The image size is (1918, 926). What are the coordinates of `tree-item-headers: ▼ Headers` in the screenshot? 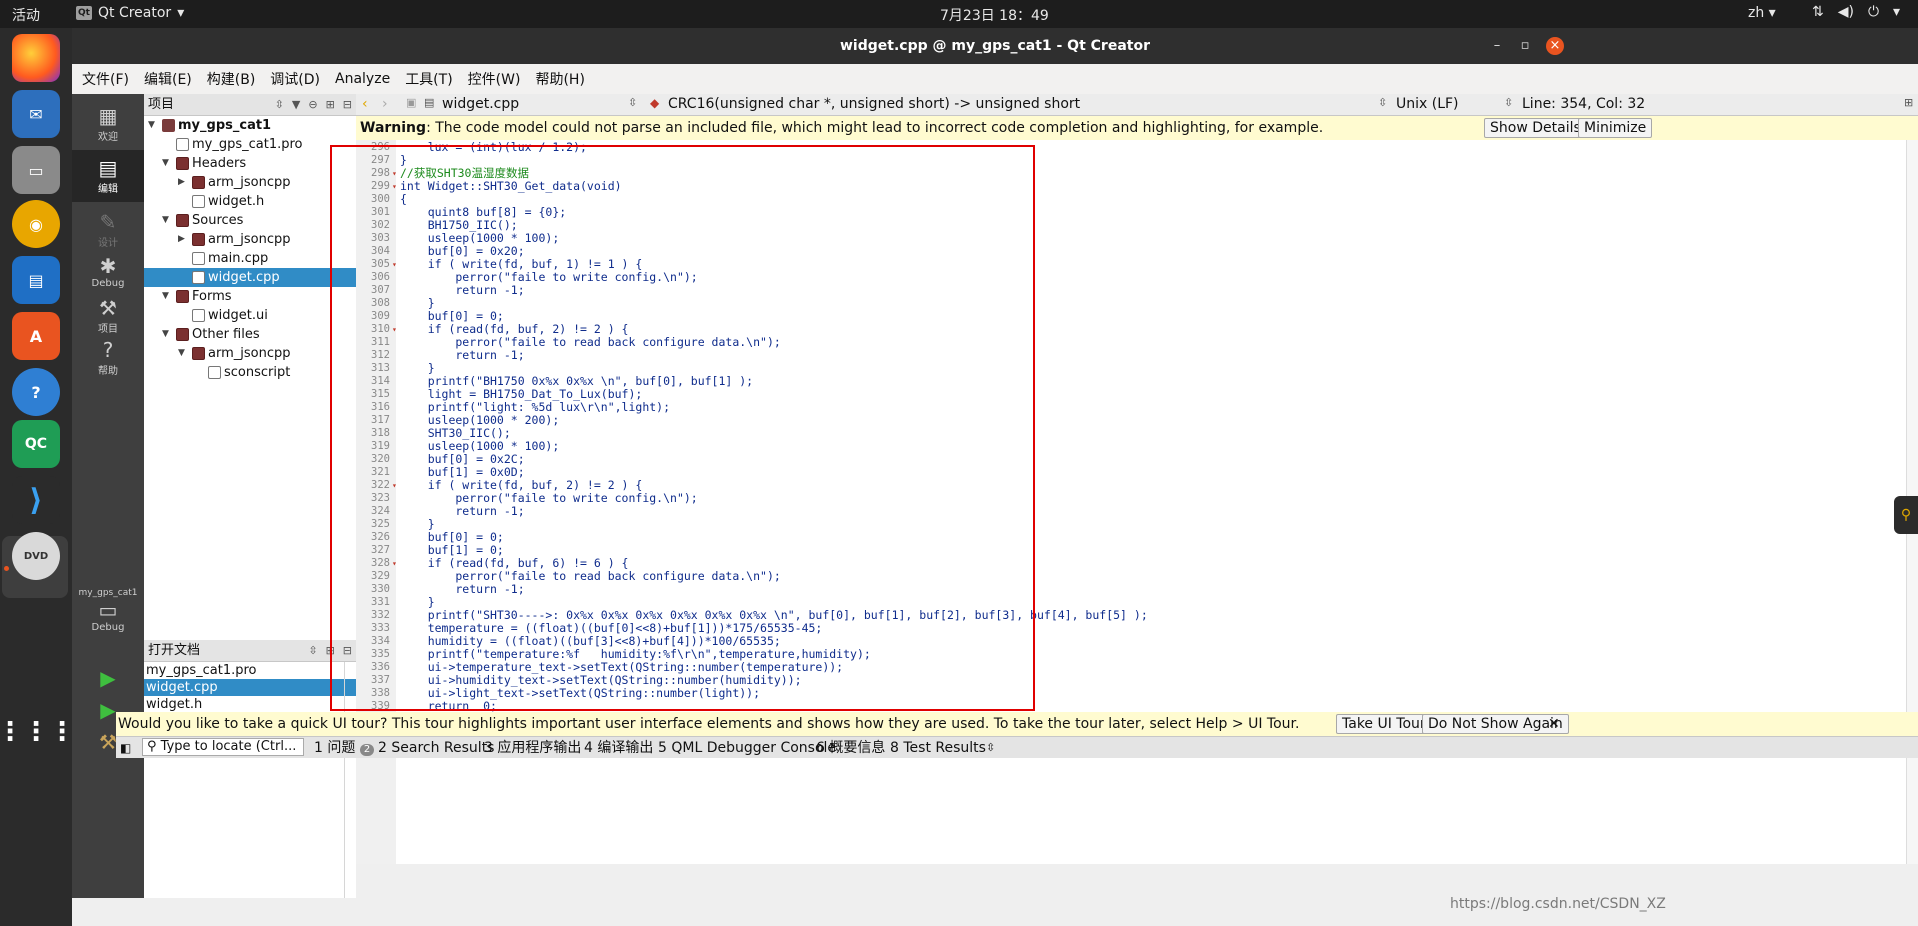 It's located at (250, 163).